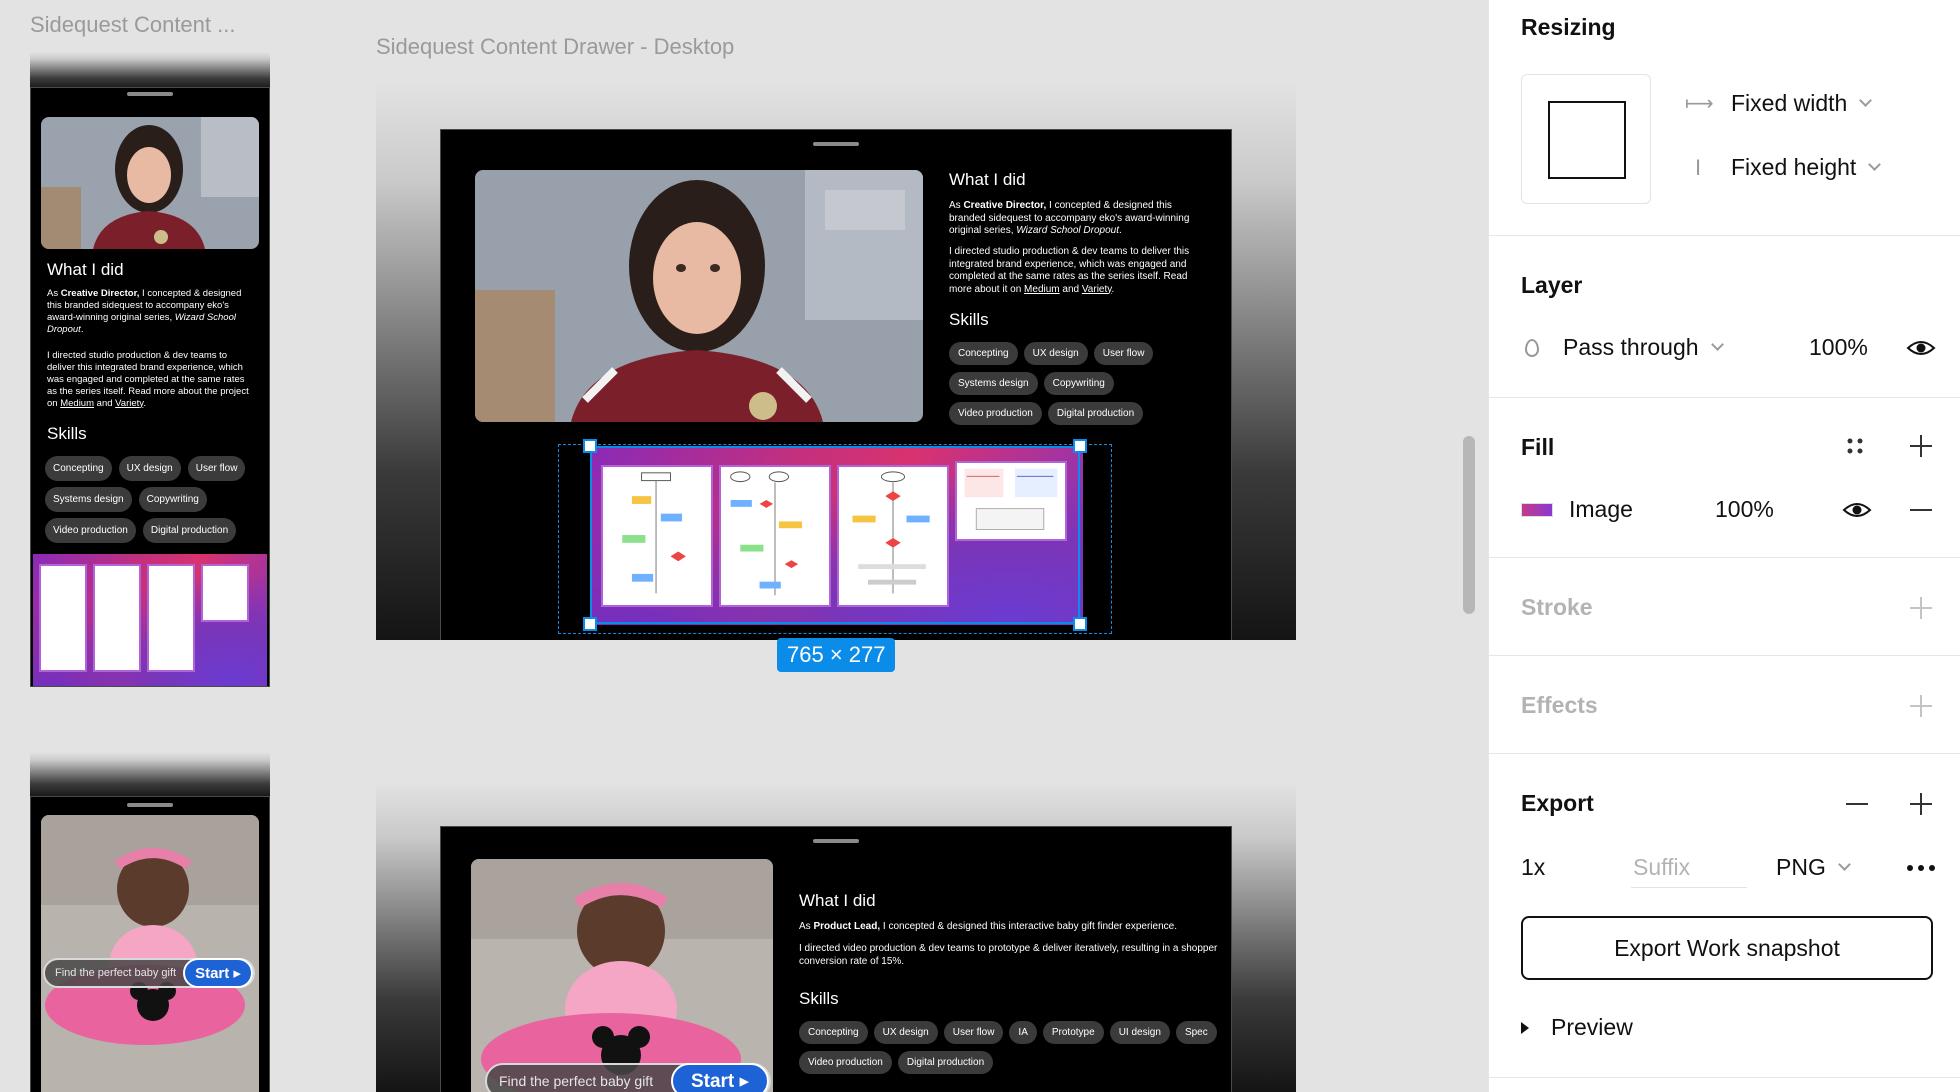 The height and width of the screenshot is (1092, 1960). I want to click on export-suffix-input: Suffix, so click(1689, 867).